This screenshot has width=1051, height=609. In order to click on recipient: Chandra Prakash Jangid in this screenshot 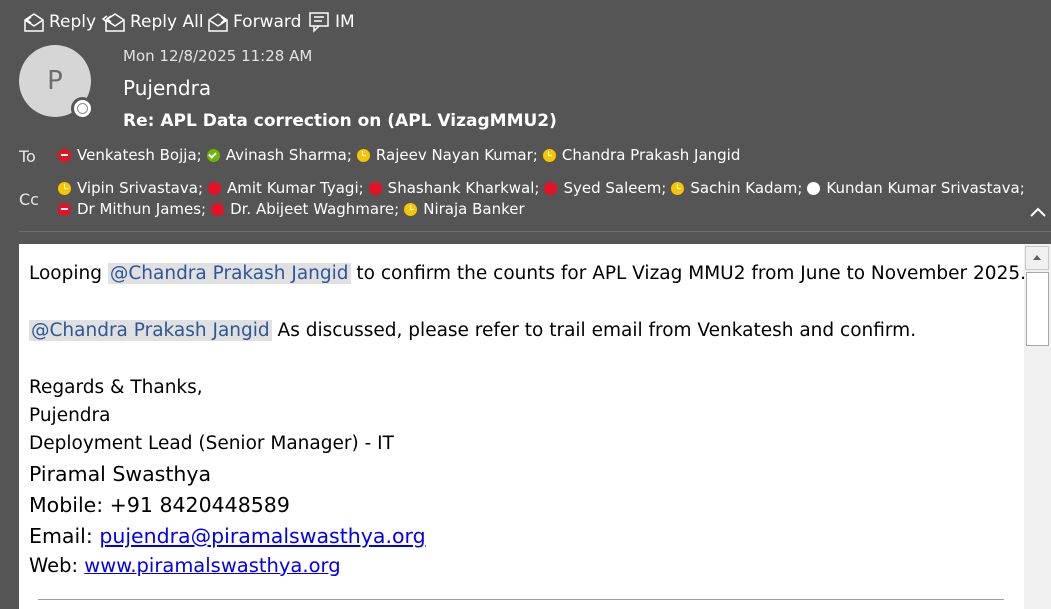, I will do `click(641, 155)`.